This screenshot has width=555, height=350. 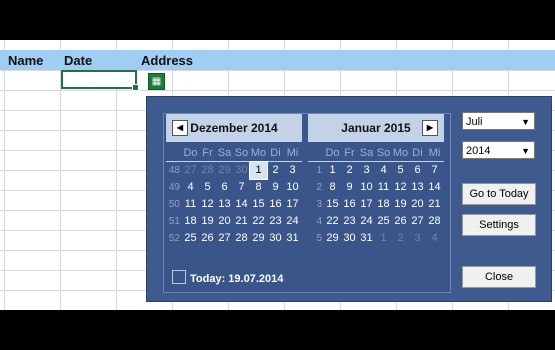 What do you see at coordinates (499, 225) in the screenshot?
I see `settings-button: Settings` at bounding box center [499, 225].